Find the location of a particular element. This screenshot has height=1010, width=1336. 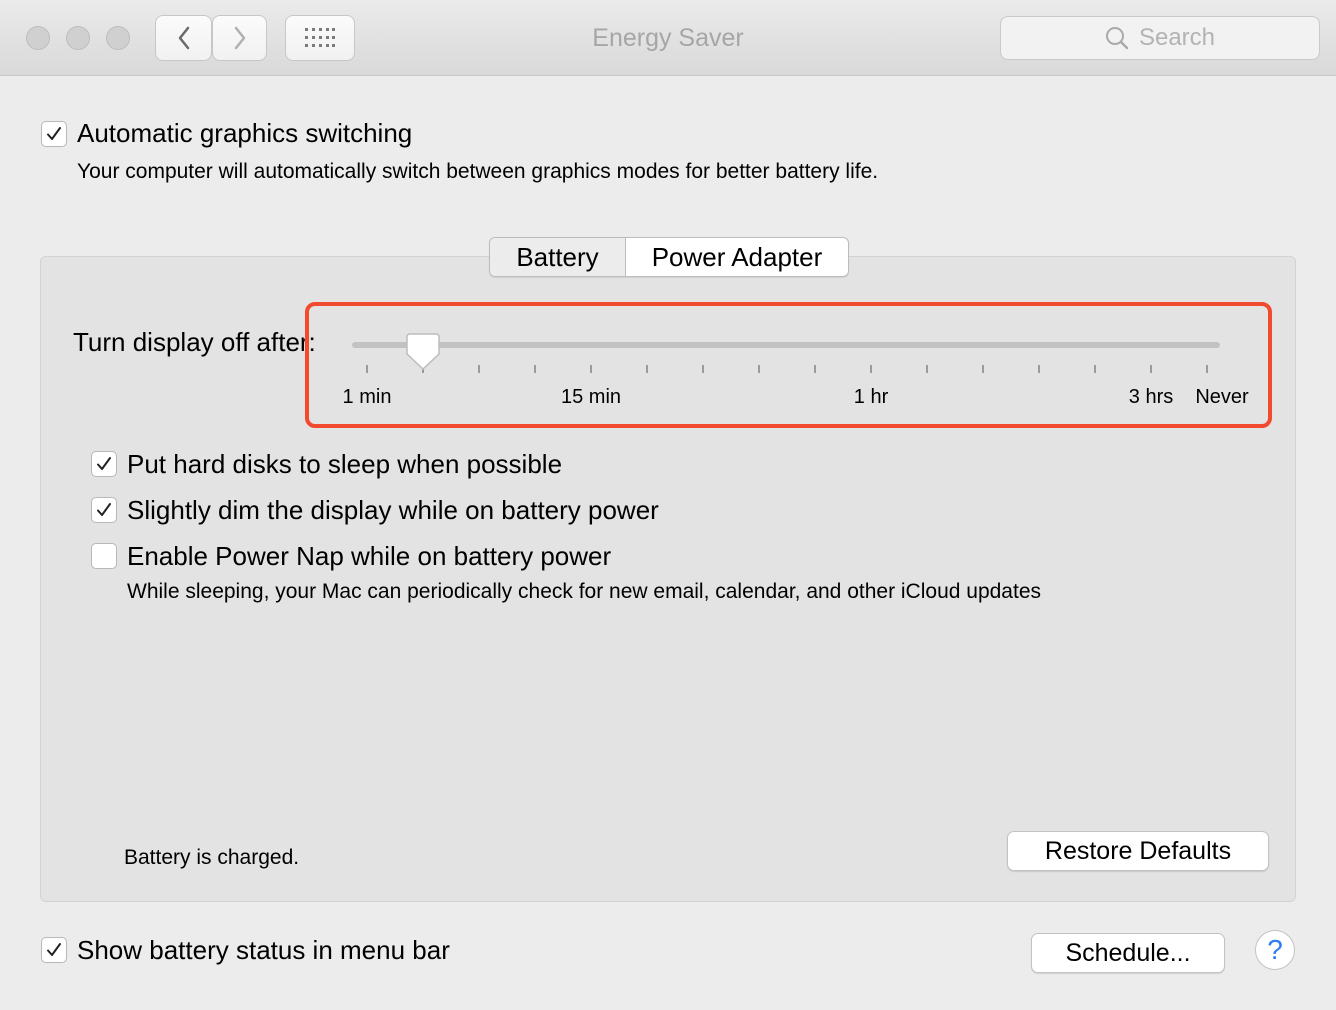

display-sleep-label: Turn display off after: is located at coordinates (194, 342).